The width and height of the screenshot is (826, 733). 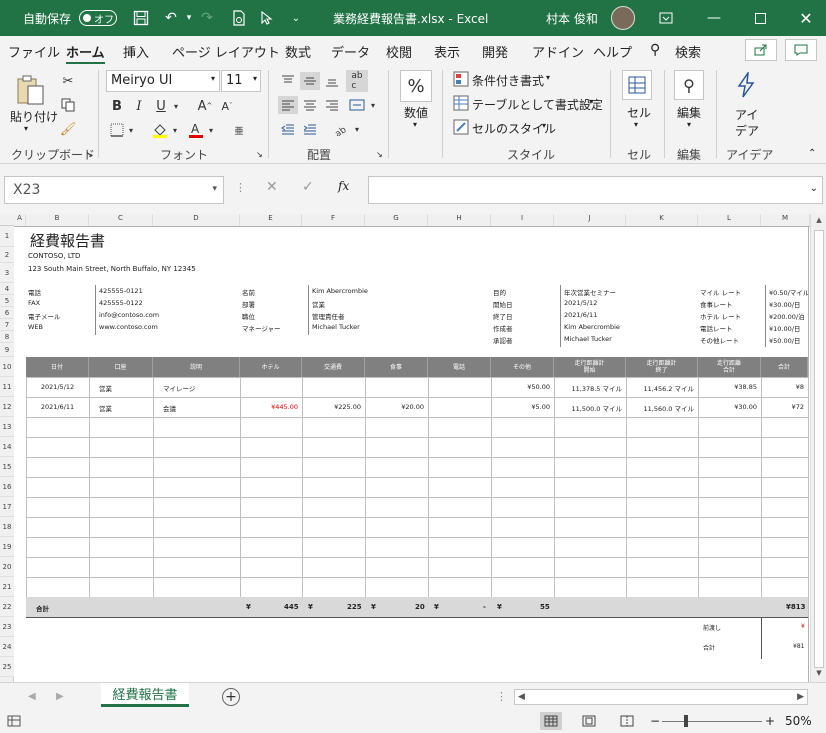 What do you see at coordinates (727, 387) in the screenshot?
I see `table-cell: ¥38.85` at bounding box center [727, 387].